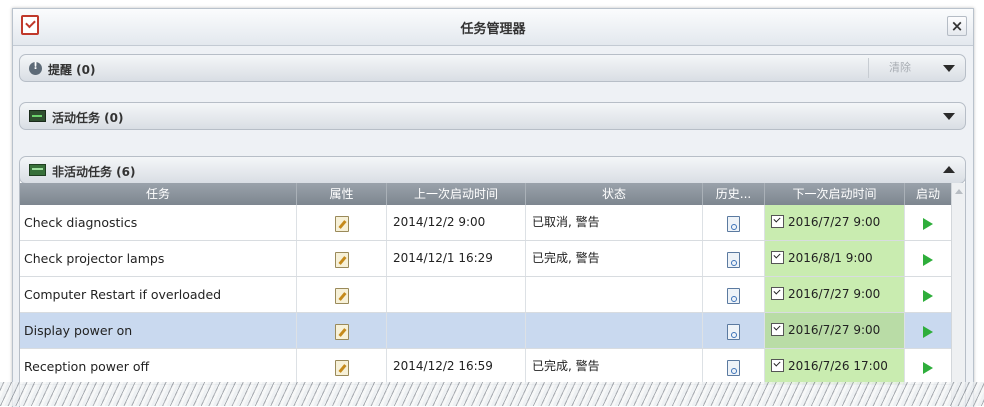 This screenshot has height=407, width=984. Describe the element at coordinates (158, 330) in the screenshot. I see `task-name-cell: Display power on` at that location.